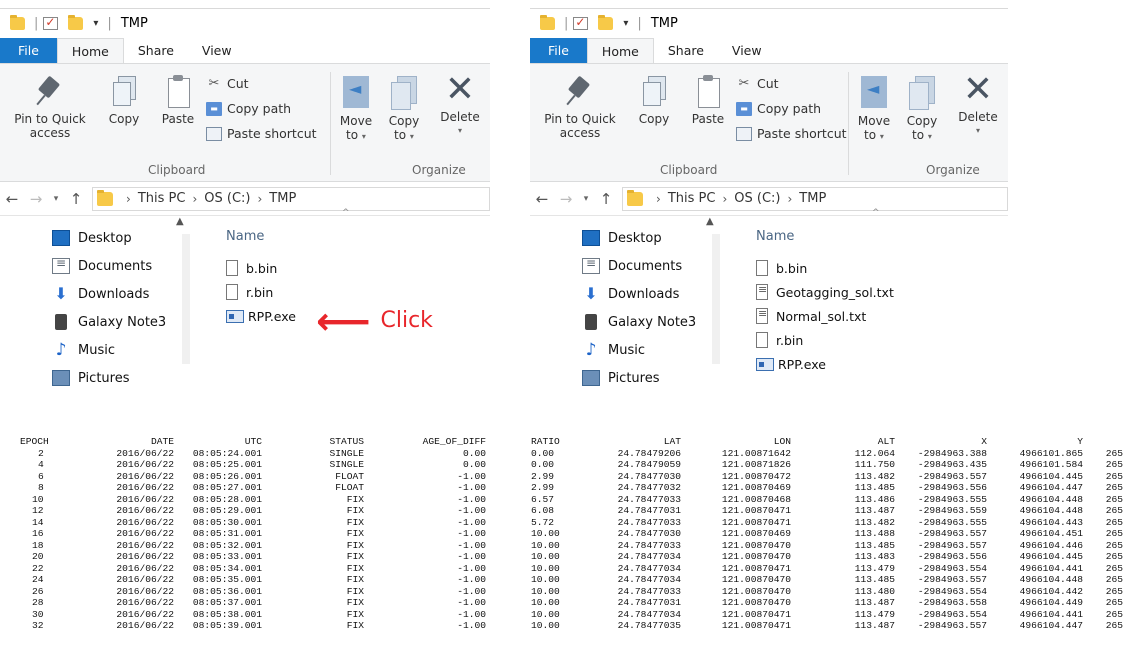  Describe the element at coordinates (874, 453) in the screenshot. I see `table-cell: 112.064` at that location.